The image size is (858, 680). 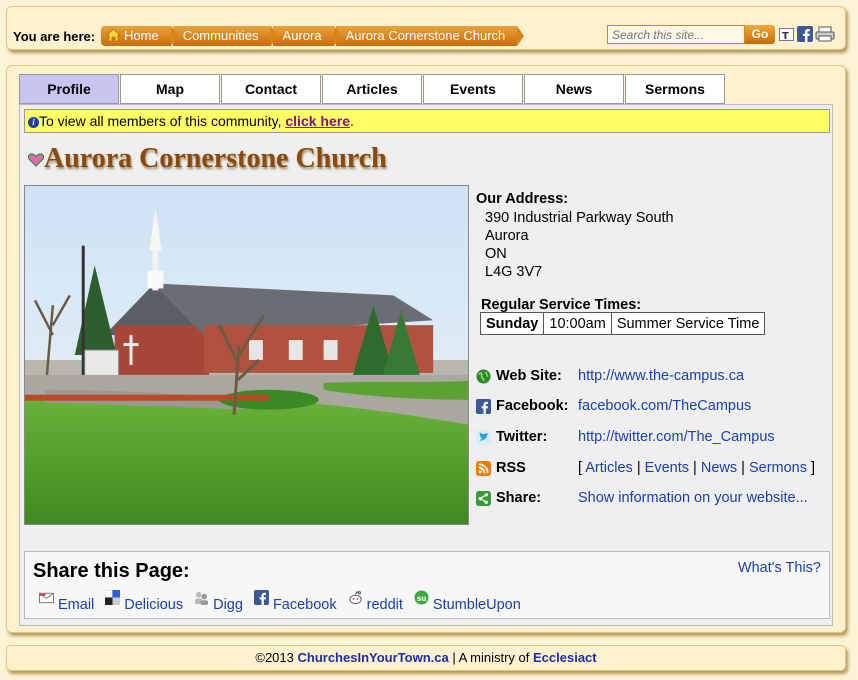 I want to click on address-city: Aurora, so click(x=507, y=236).